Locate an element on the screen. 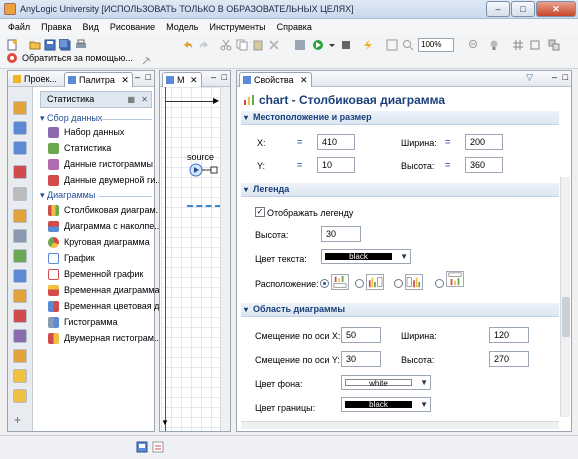  legend-position-bottom-radio is located at coordinates (324, 283).